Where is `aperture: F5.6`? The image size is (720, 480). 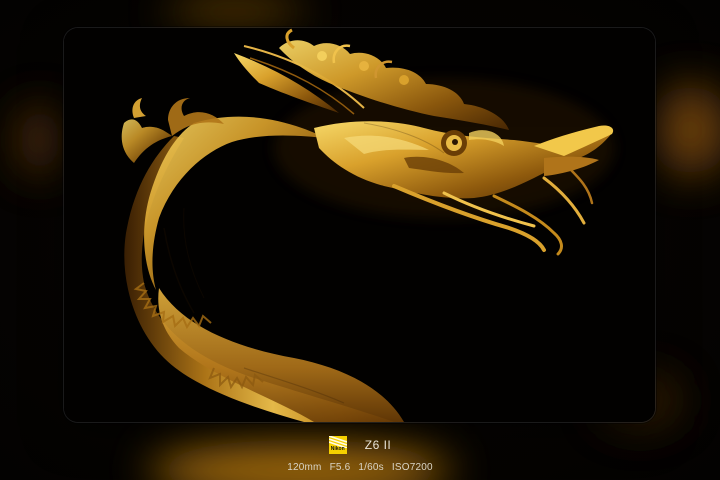 aperture: F5.6 is located at coordinates (340, 467).